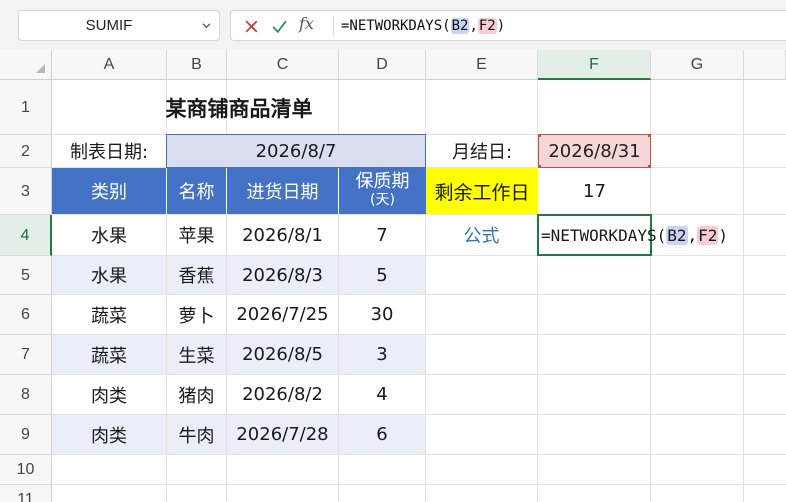 This screenshot has width=786, height=502. Describe the element at coordinates (382, 434) in the screenshot. I see `item-days: 6` at that location.